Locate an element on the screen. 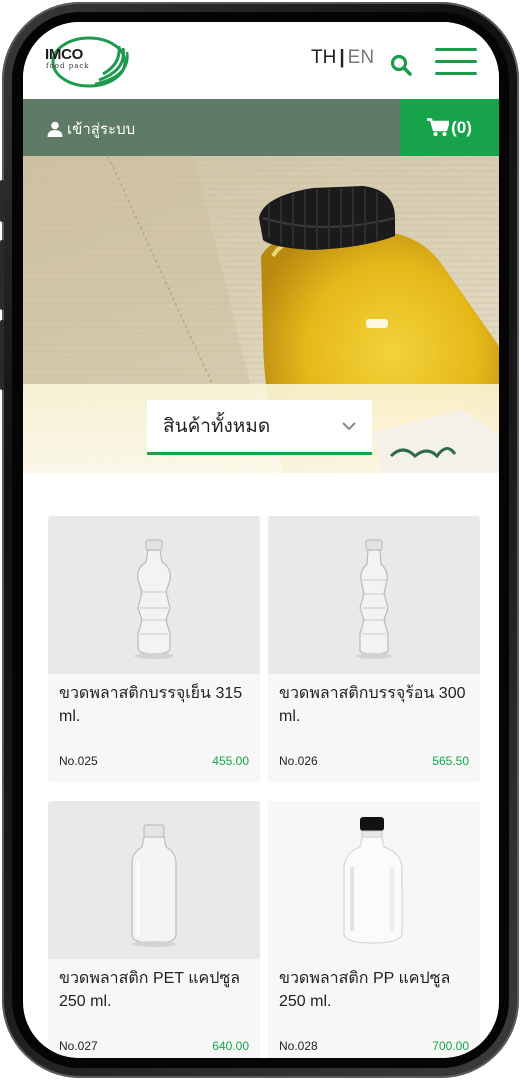  product-name: ขวดพลาสติกบรรจุเย็น 315 ml. is located at coordinates (156, 705).